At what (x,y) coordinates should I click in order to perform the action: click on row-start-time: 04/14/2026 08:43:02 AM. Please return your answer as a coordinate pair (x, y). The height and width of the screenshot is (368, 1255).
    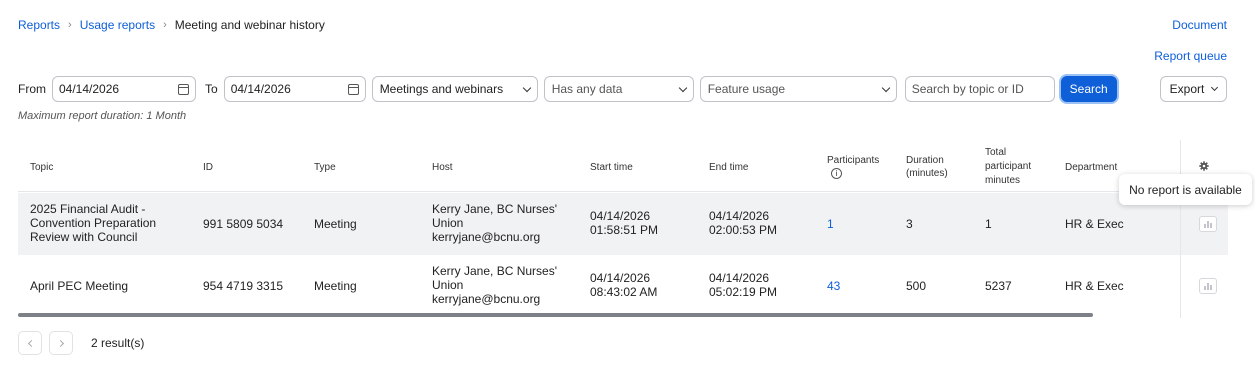
    Looking at the image, I should click on (623, 285).